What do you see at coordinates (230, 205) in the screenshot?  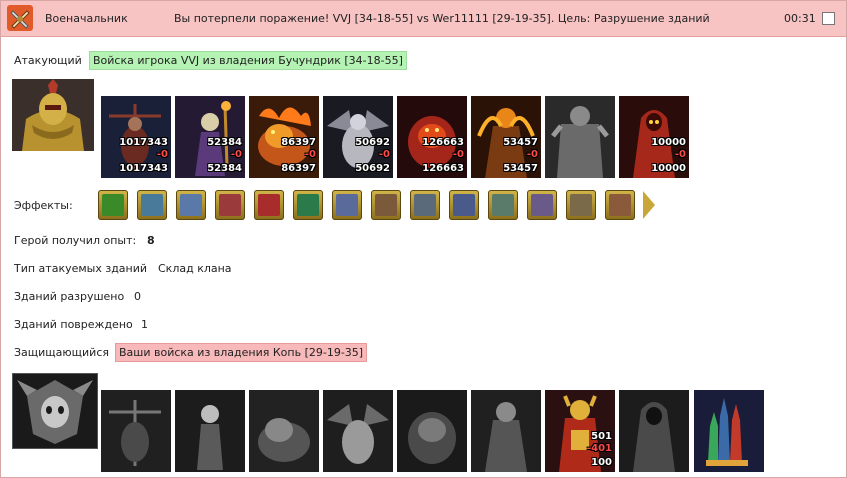 I see `chest-effect-icon` at bounding box center [230, 205].